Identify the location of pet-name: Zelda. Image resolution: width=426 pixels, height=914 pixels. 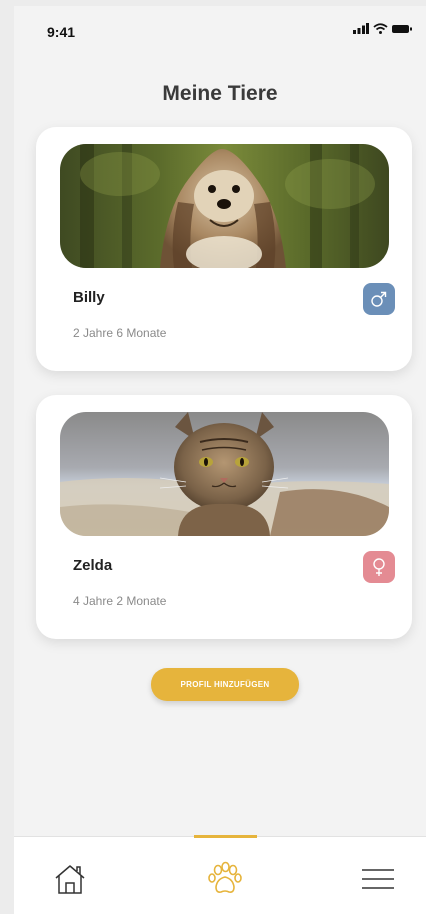
(93, 565).